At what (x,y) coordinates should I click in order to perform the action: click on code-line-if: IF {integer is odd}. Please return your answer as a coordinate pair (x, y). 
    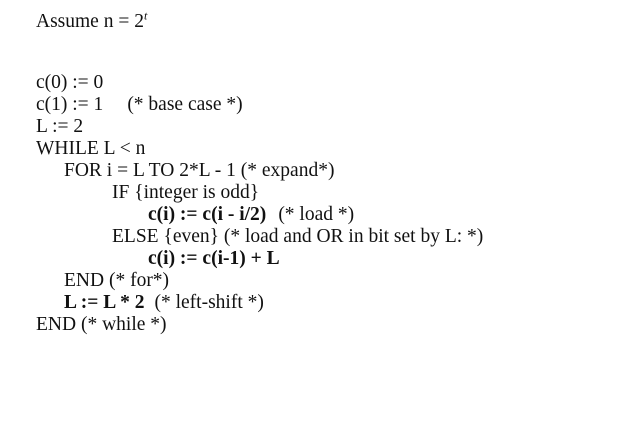
    Looking at the image, I should click on (185, 193).